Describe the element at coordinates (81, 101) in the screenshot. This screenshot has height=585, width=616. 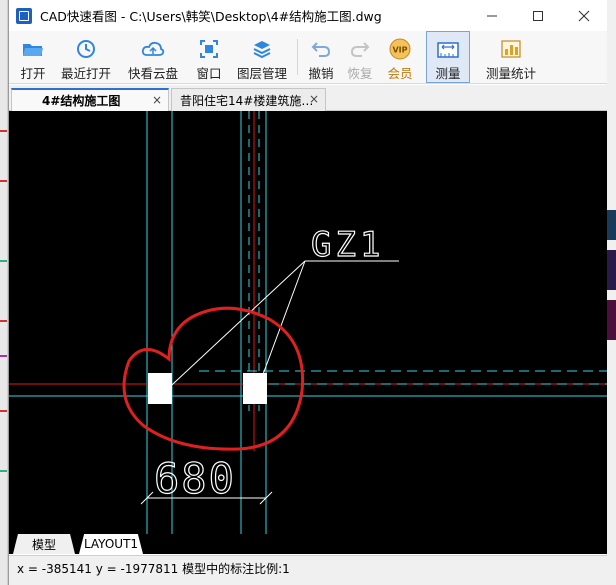
I see `tab-label: 4#结构施工图` at that location.